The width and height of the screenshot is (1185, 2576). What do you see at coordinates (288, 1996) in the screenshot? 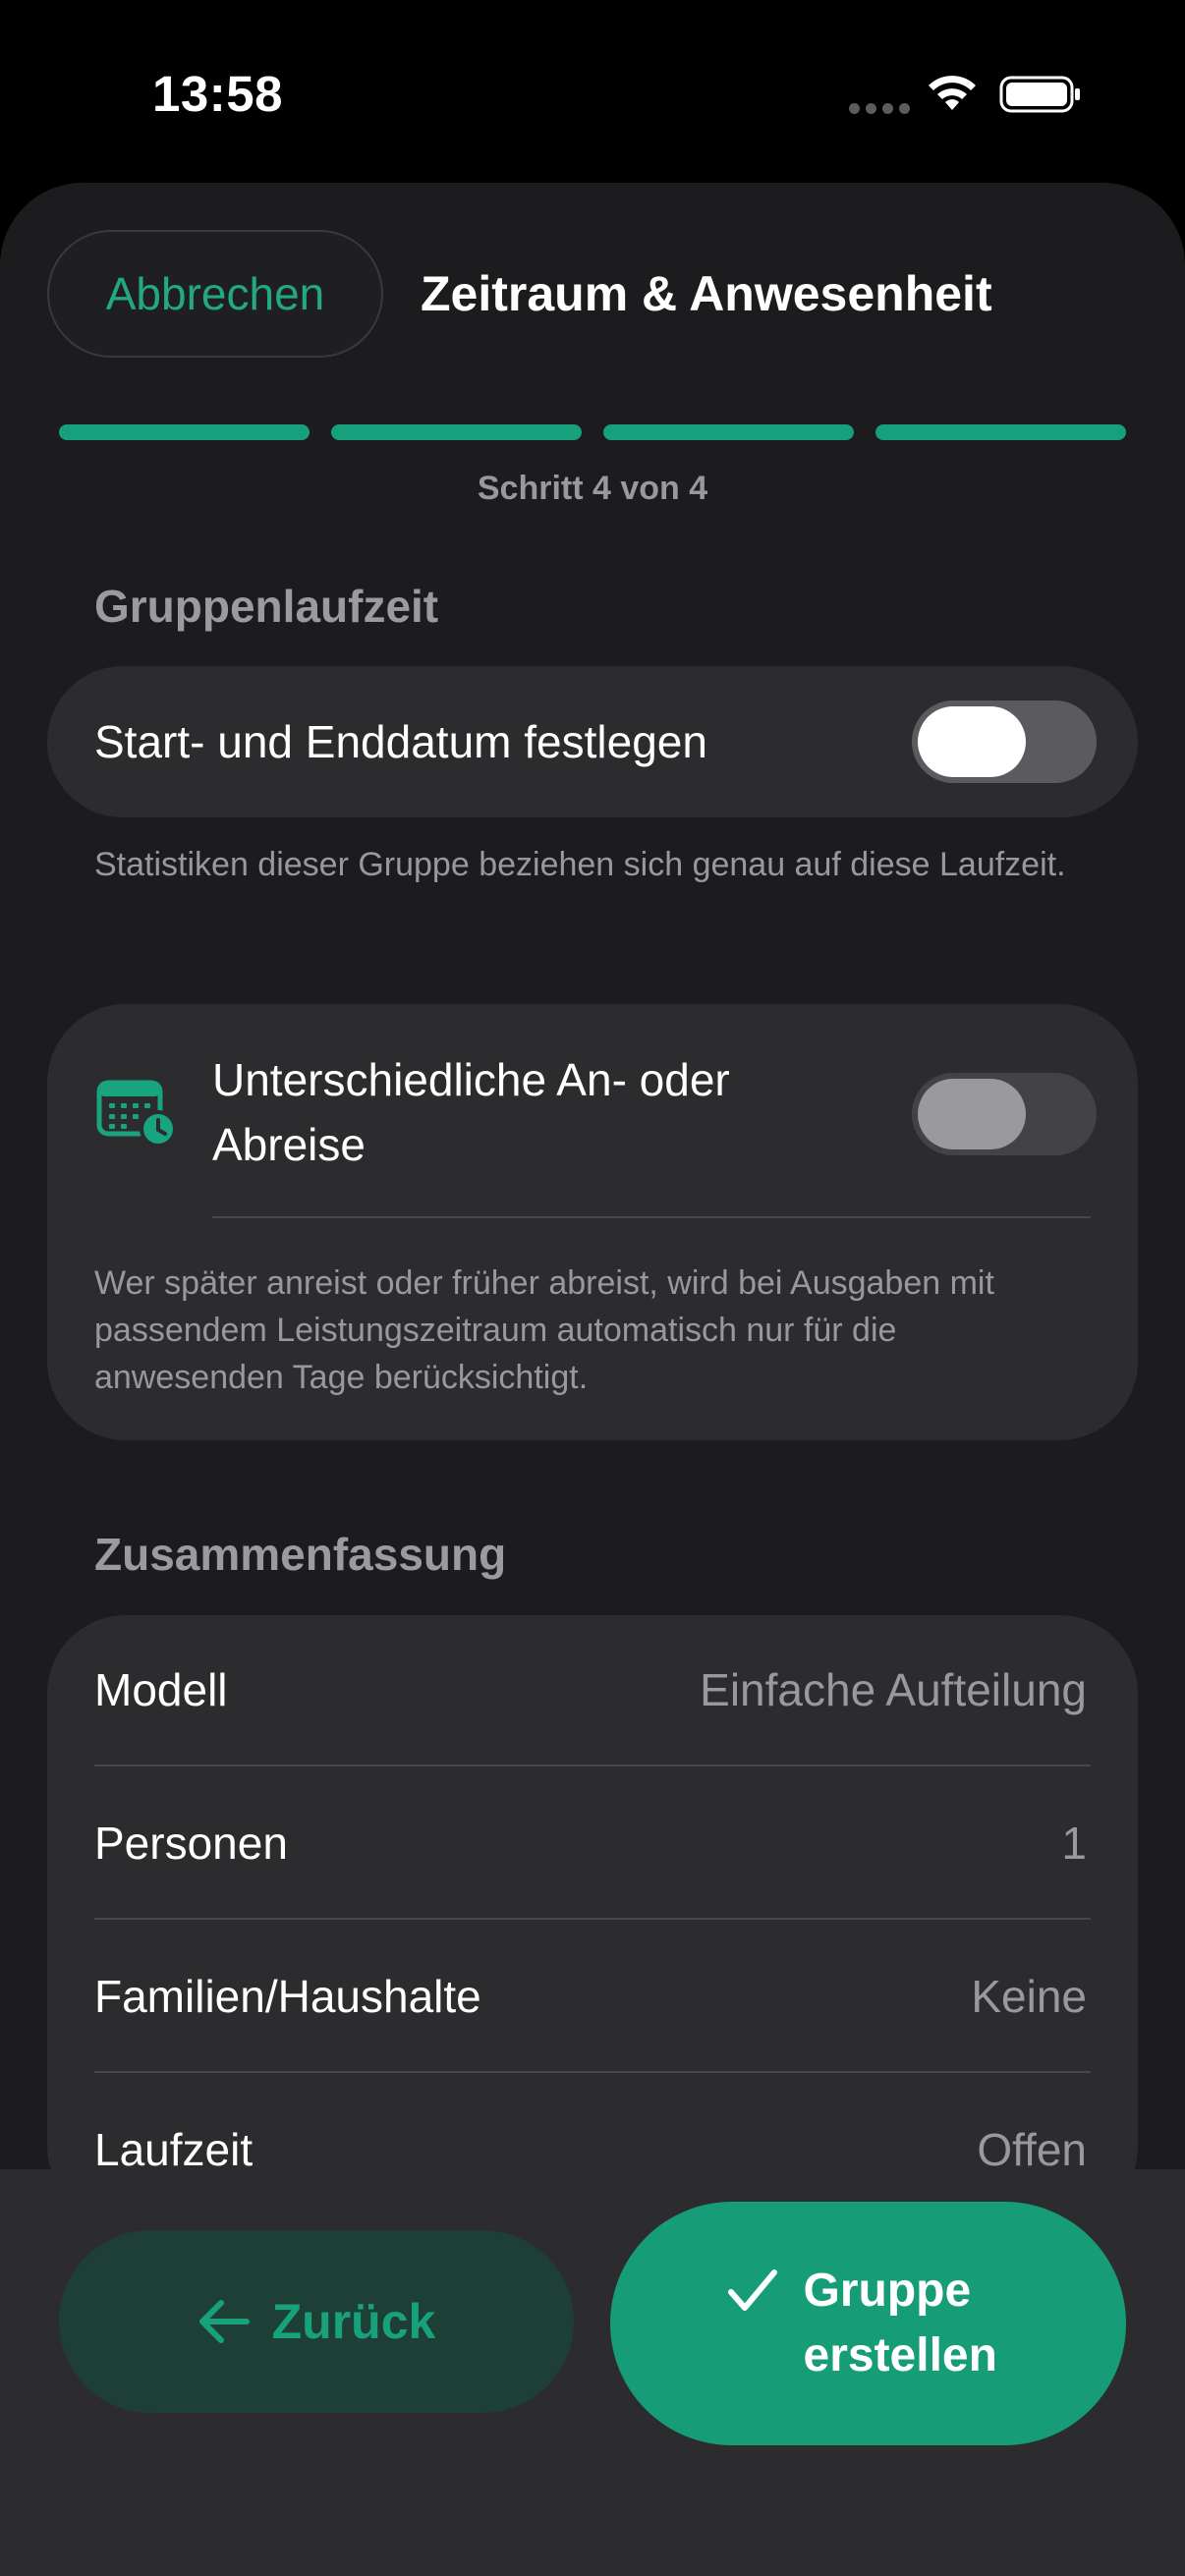
I see `summary-key: Familien/Haushalte` at bounding box center [288, 1996].